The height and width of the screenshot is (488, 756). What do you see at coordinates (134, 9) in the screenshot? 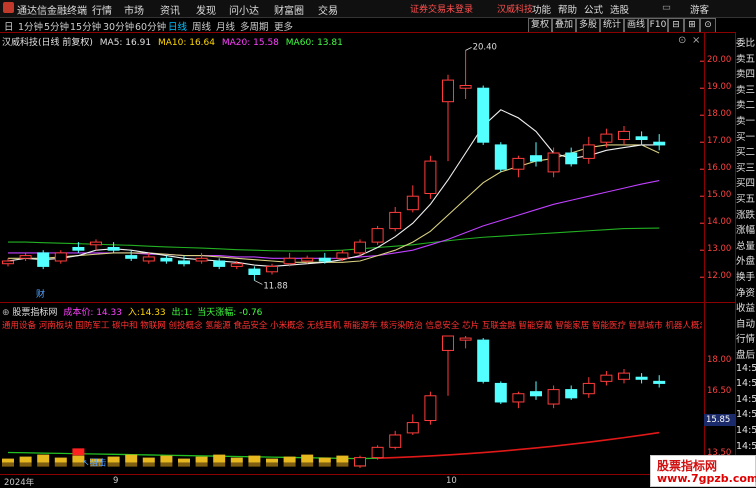
I see `menu-shichang: 市场` at bounding box center [134, 9].